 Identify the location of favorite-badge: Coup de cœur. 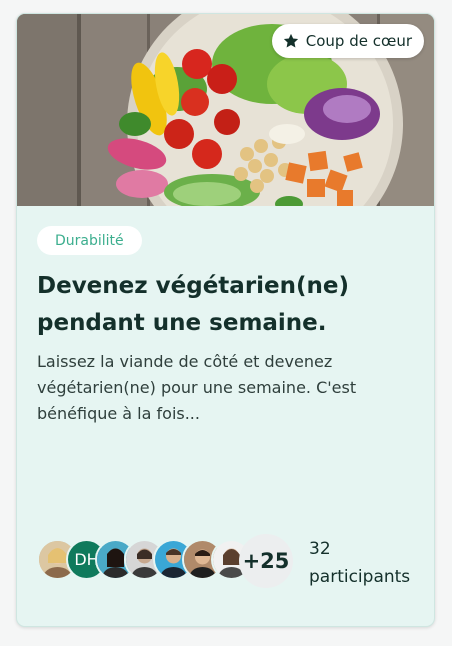
(347, 41).